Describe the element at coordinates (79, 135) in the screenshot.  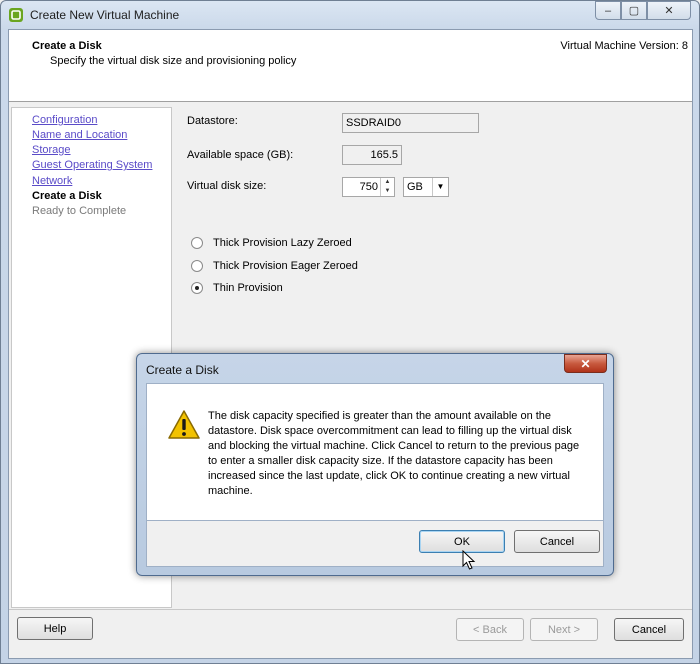
I see `nav-step-name-location: Name and Location` at that location.